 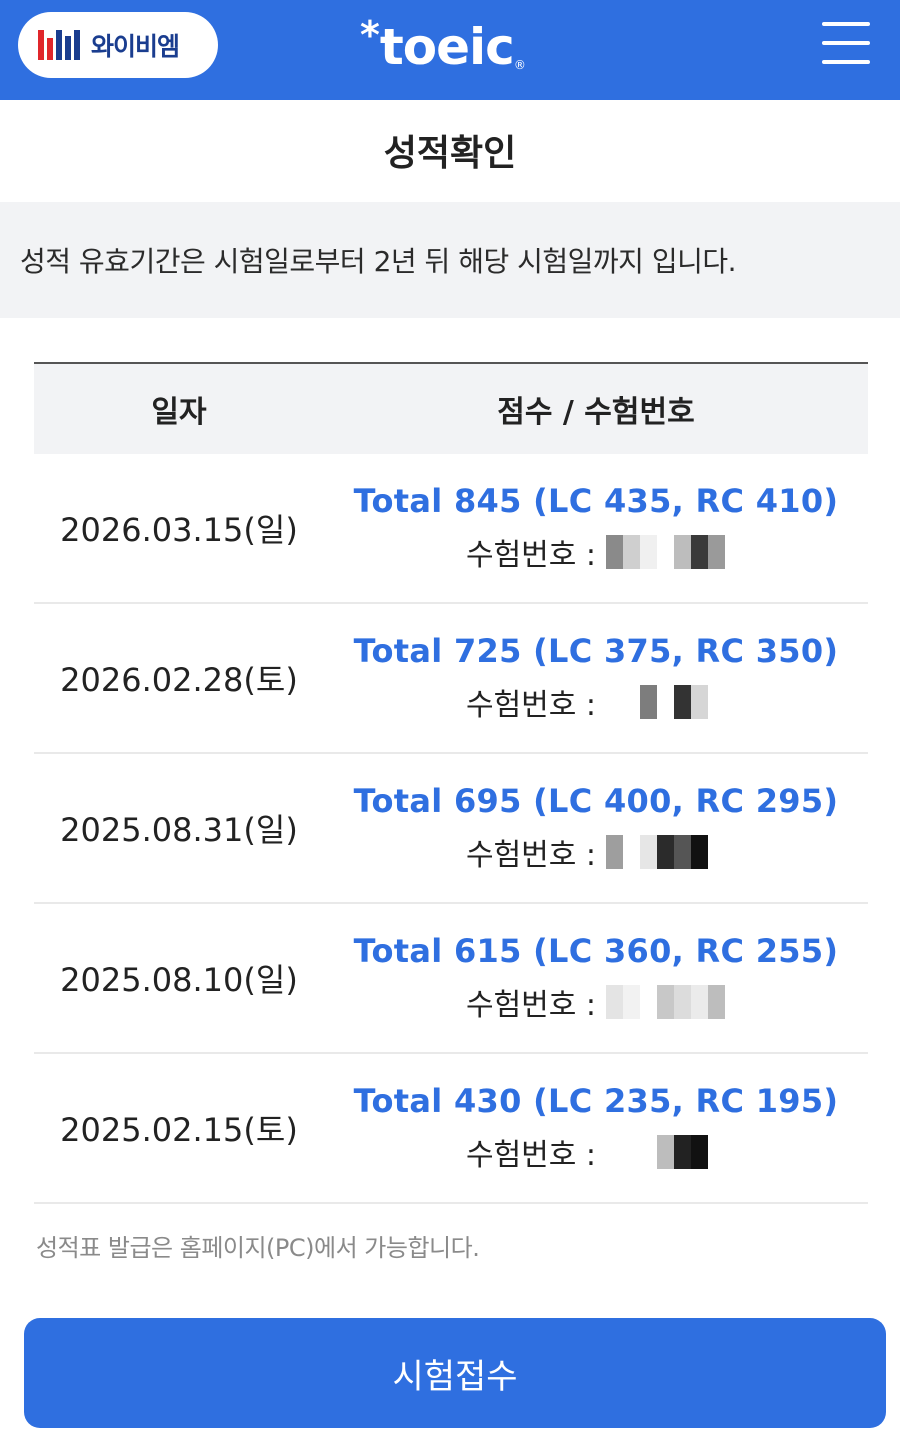 What do you see at coordinates (596, 651) in the screenshot?
I see `total-score: Total 725 (LC 375, RC 350)` at bounding box center [596, 651].